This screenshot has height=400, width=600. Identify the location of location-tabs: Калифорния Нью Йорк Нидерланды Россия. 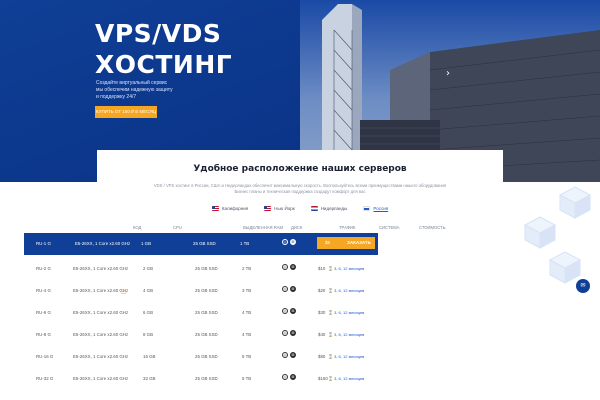
(300, 208).